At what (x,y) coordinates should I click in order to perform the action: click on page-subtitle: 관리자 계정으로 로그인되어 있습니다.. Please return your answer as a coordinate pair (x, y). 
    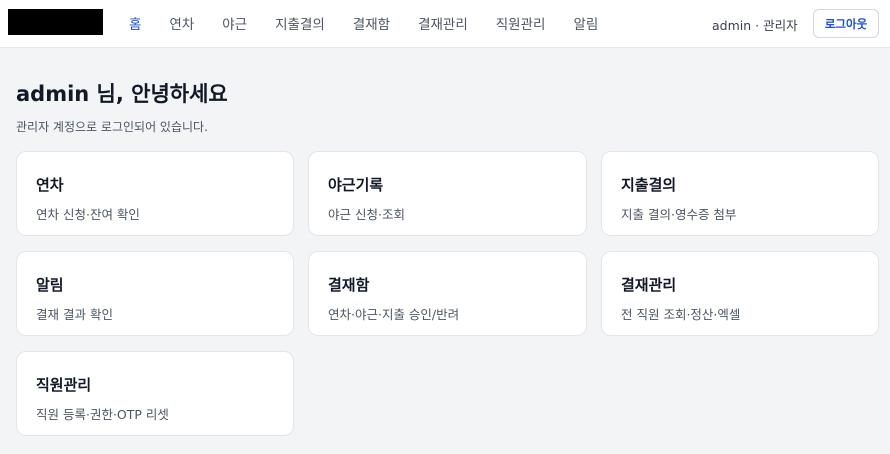
    Looking at the image, I should click on (112, 127).